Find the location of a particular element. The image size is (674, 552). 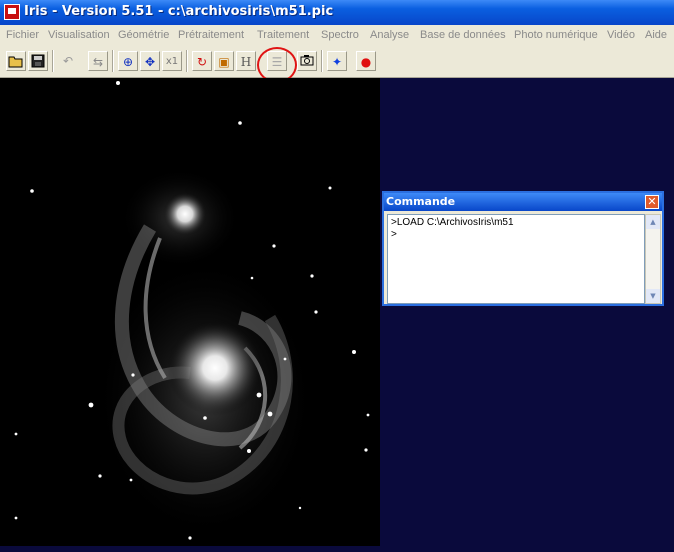

crosshair-zoom-icon: ⊕ is located at coordinates (128, 61).